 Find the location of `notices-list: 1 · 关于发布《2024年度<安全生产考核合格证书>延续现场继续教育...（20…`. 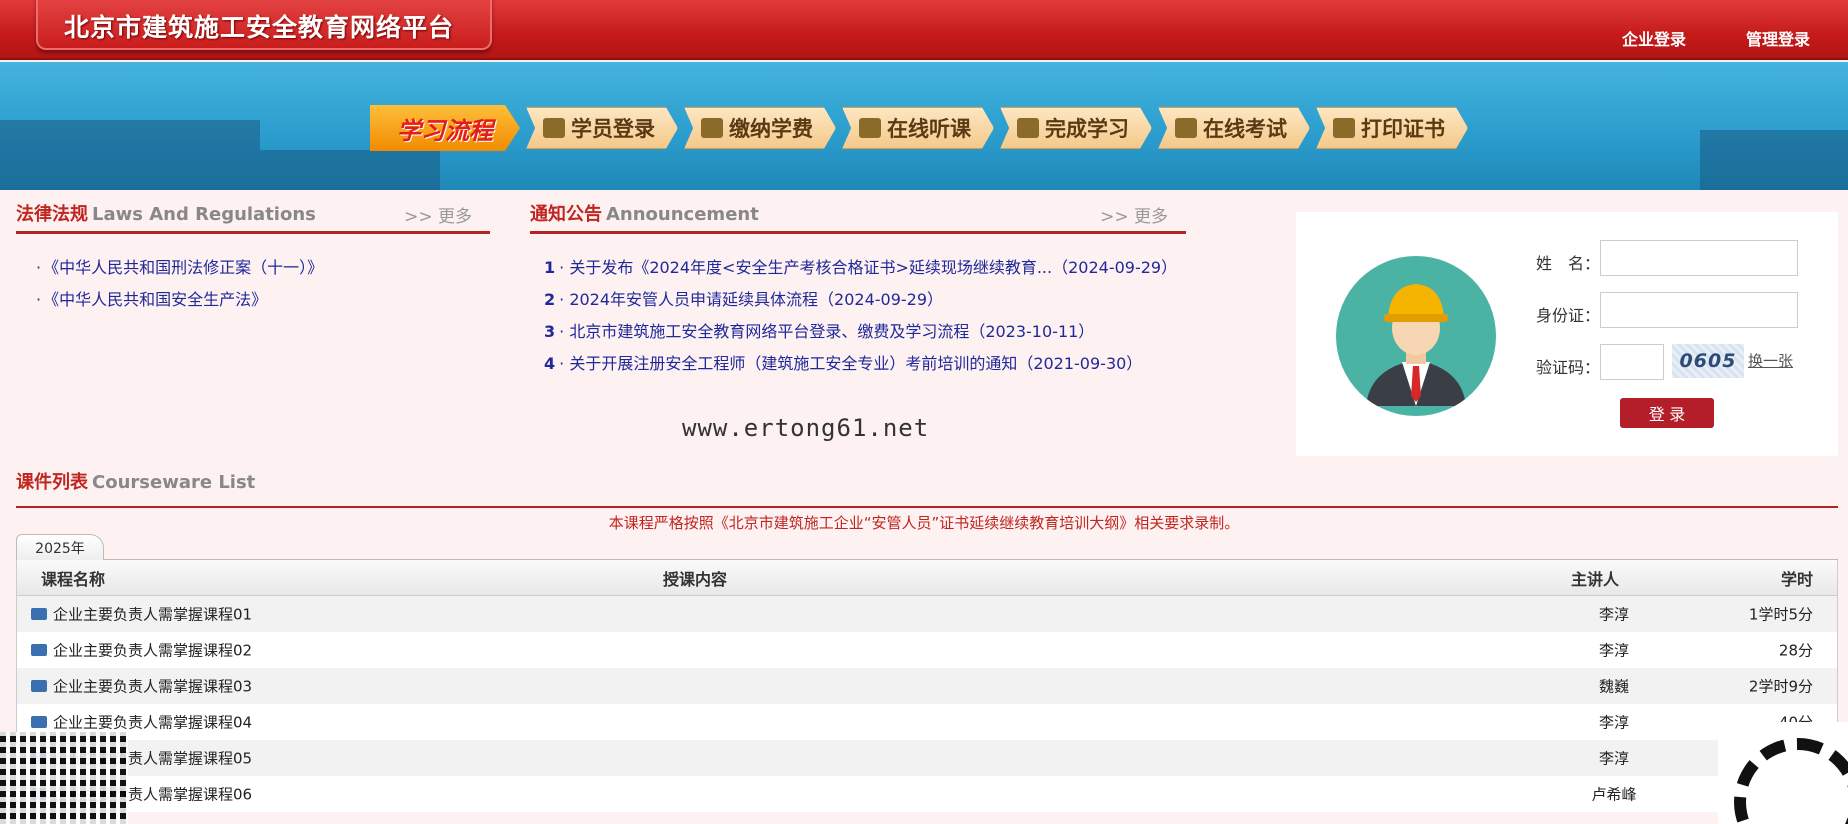

notices-list: 1 · 关于发布《2024年度<安全生产考核合格证书>延续现场继续教育...（20… is located at coordinates (860, 318).